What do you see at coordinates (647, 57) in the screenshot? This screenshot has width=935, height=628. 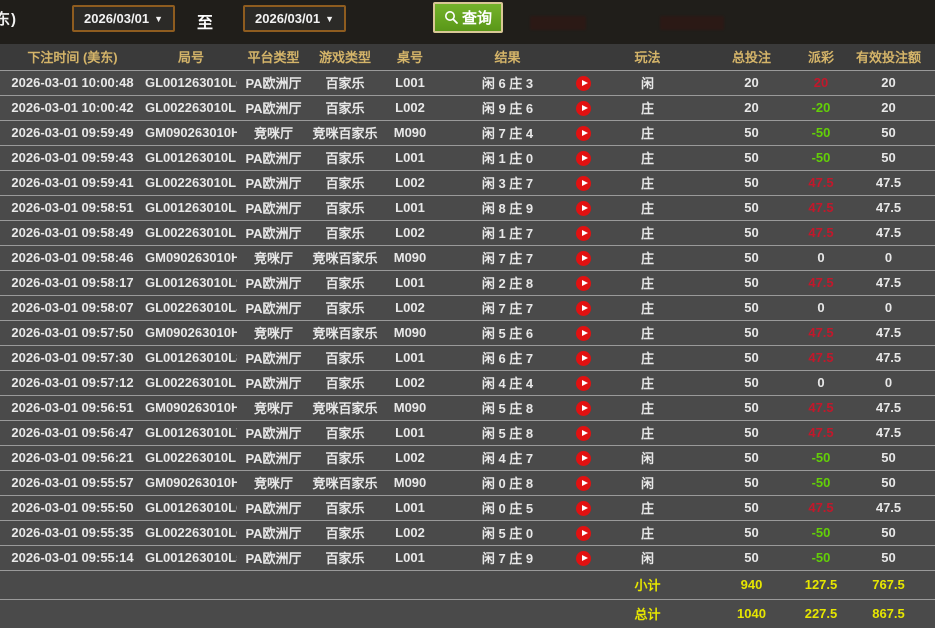 I see `column-header: 玩法` at bounding box center [647, 57].